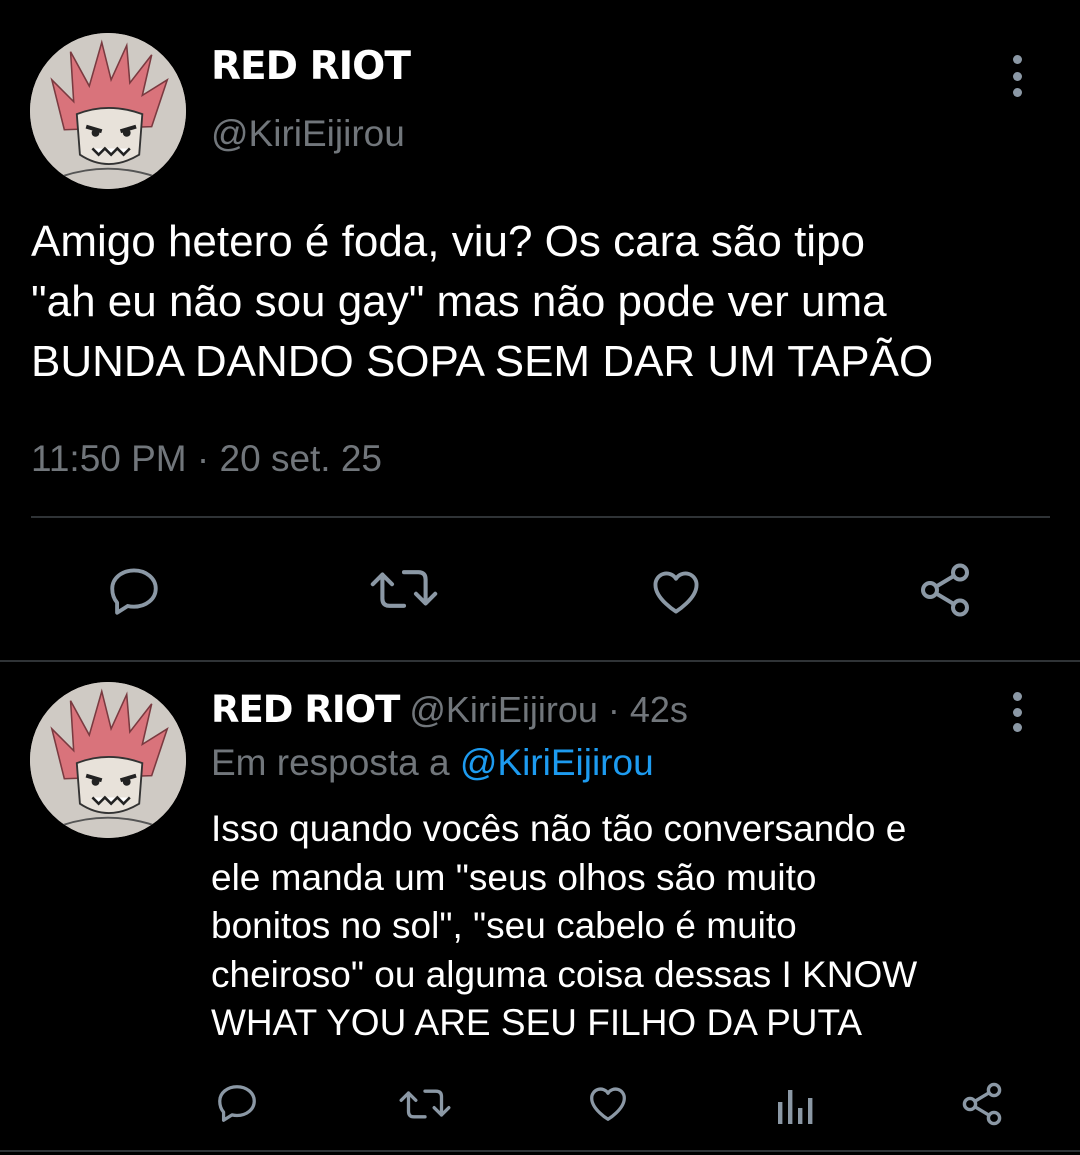 This screenshot has width=1080, height=1155. I want to click on reply-prefix: Em resposta a, so click(335, 762).